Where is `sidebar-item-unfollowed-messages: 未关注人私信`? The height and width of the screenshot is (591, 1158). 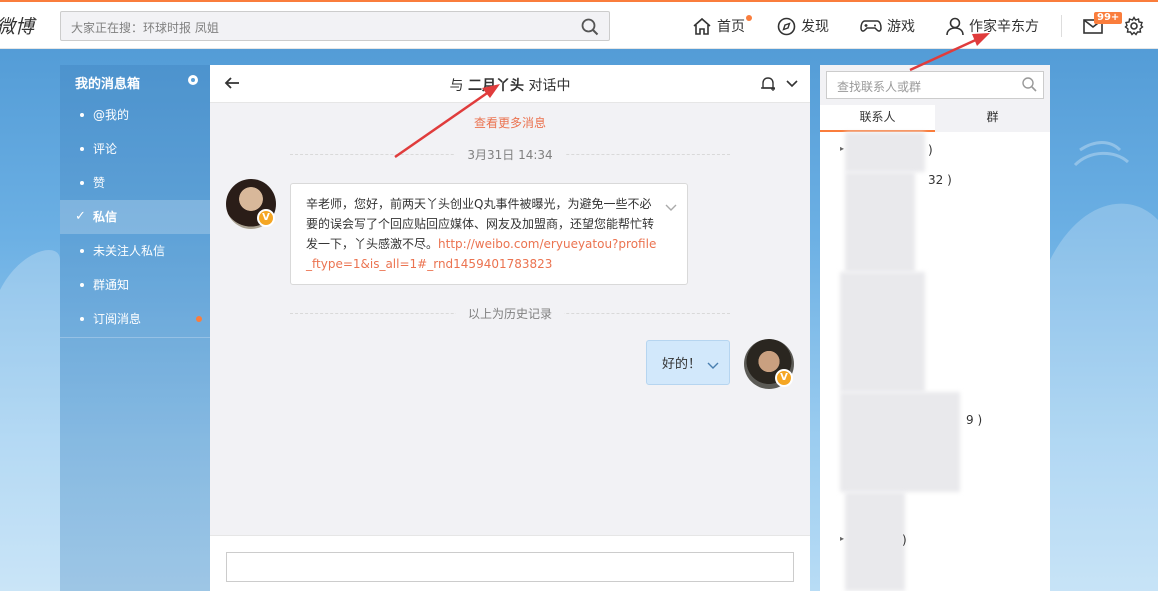
sidebar-item-unfollowed-messages: 未关注人私信 is located at coordinates (135, 251).